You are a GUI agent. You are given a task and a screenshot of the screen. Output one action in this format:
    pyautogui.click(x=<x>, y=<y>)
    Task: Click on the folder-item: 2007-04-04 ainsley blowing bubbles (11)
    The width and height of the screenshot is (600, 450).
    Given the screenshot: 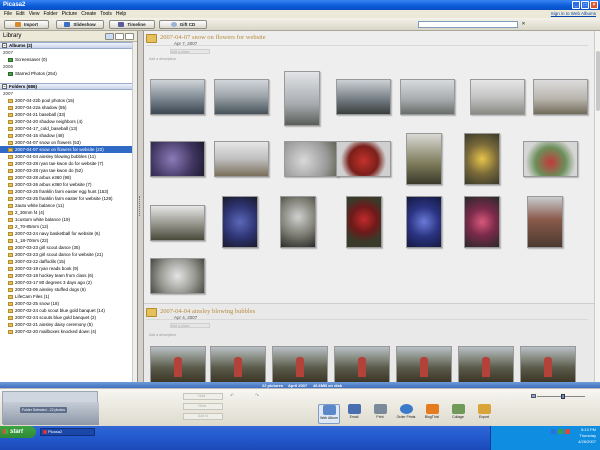 What is the action you would take?
    pyautogui.click(x=68, y=156)
    